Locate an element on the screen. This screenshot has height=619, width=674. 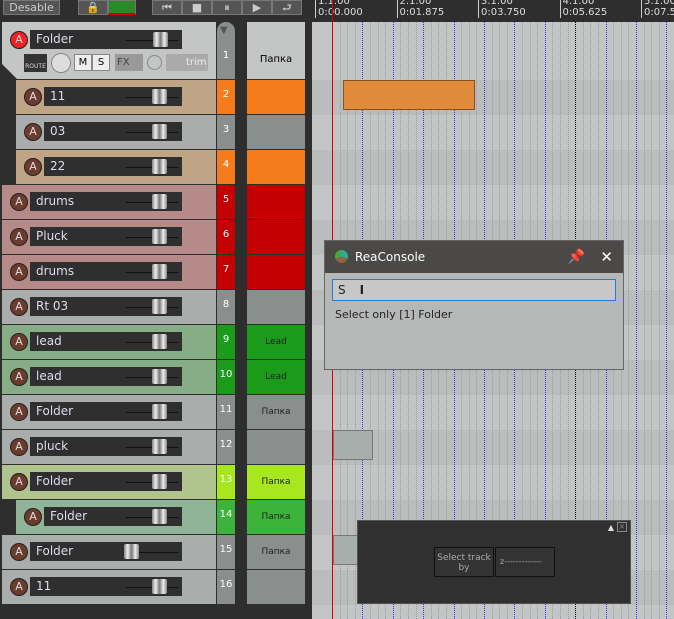
pin-icon: 📌 is located at coordinates (576, 257).